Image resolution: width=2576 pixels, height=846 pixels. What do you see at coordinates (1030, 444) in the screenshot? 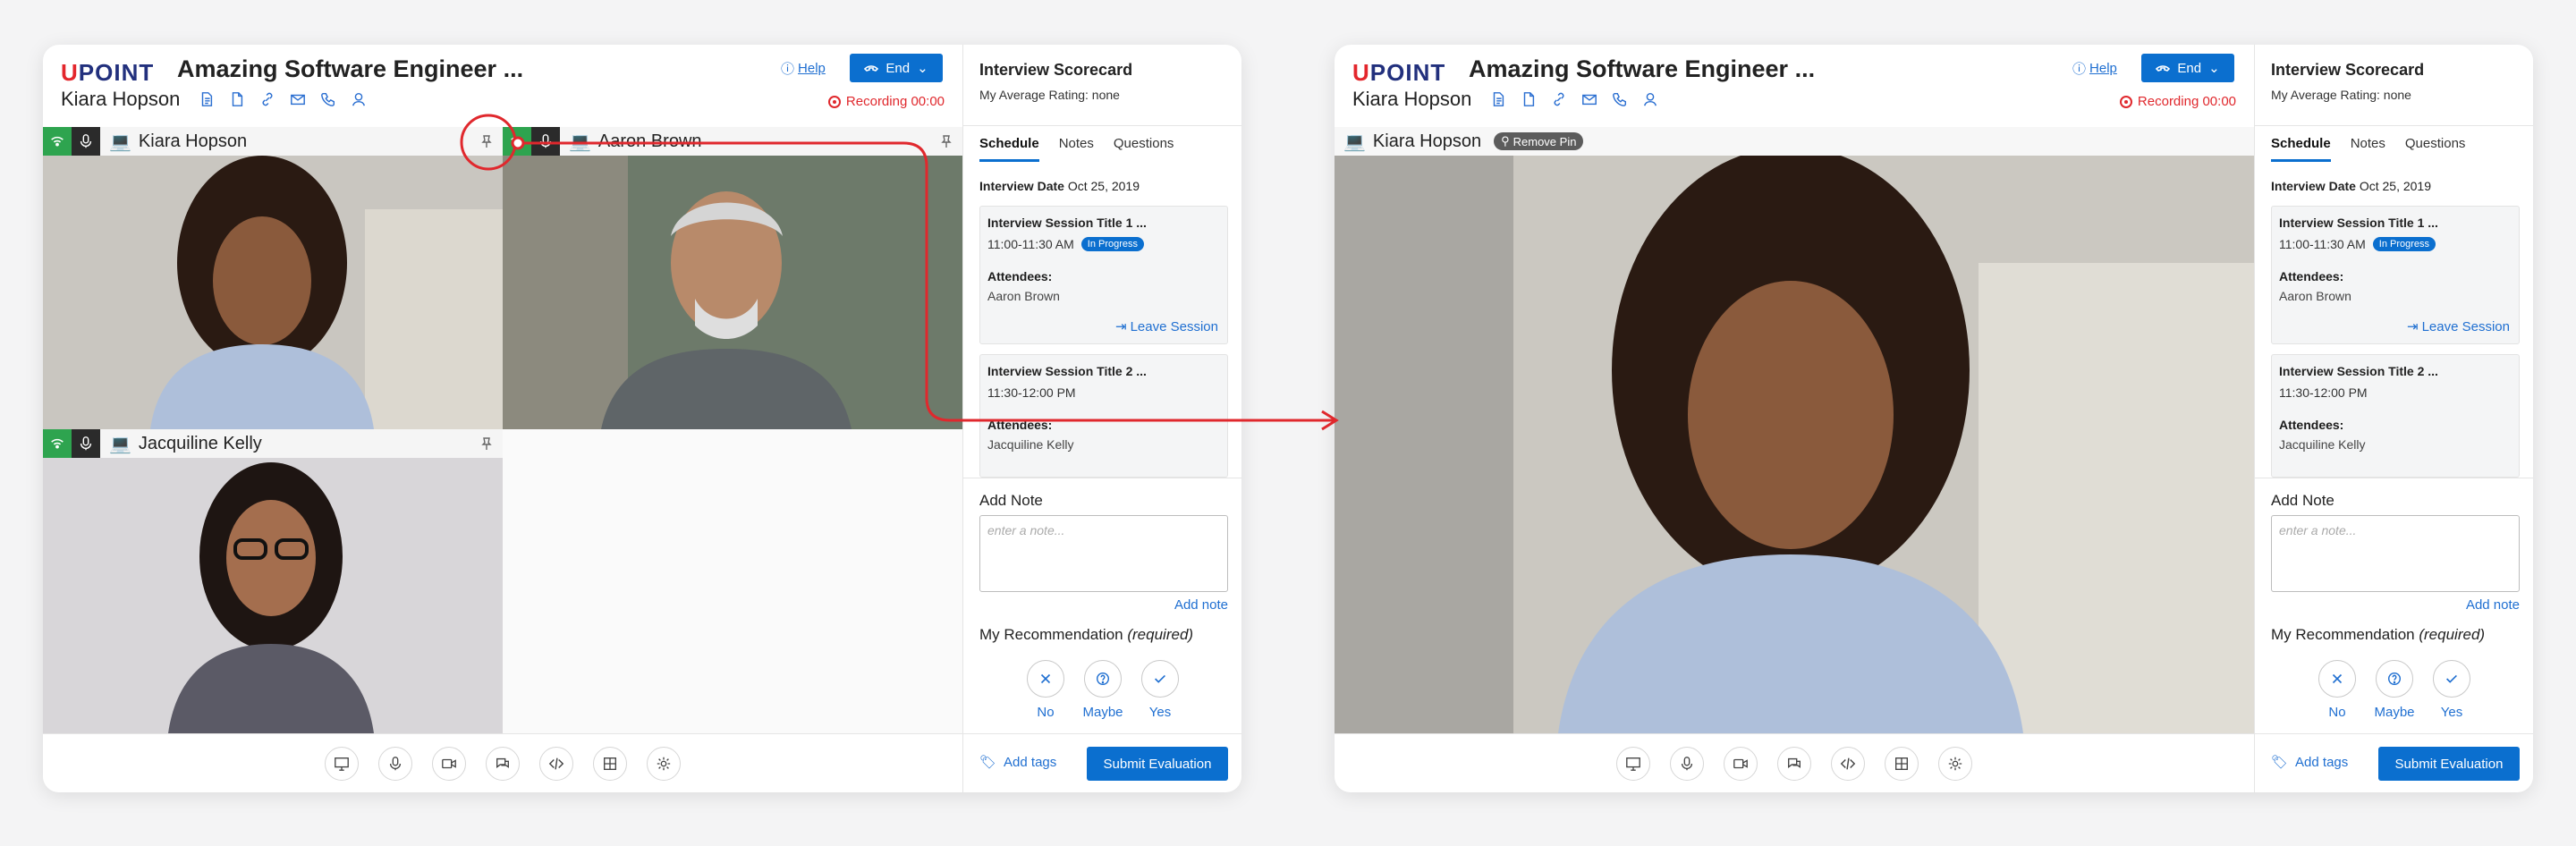
I see `attendees: Jacquiline Kelly` at bounding box center [1030, 444].